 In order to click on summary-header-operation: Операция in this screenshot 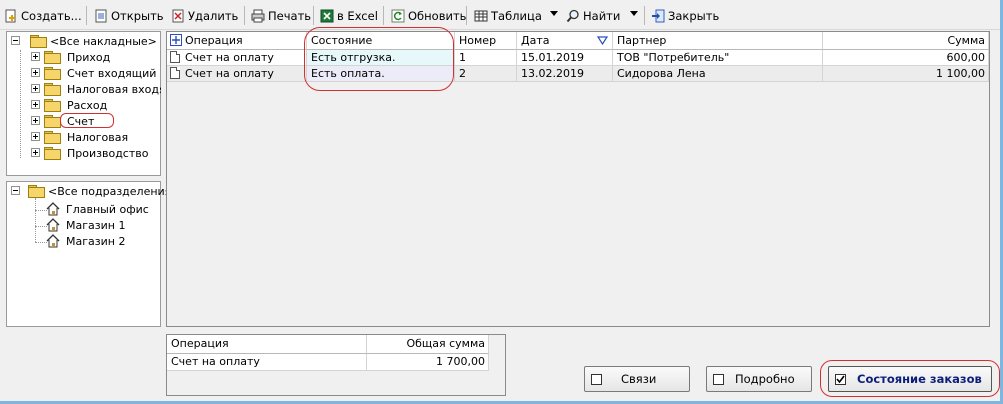, I will do `click(267, 344)`.